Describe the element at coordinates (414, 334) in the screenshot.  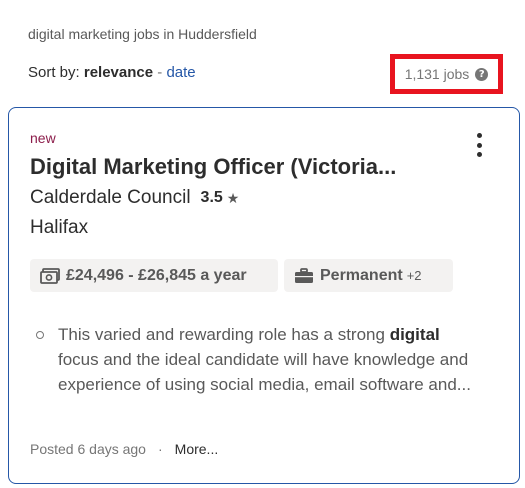
I see `snippet-highlight: digital` at that location.